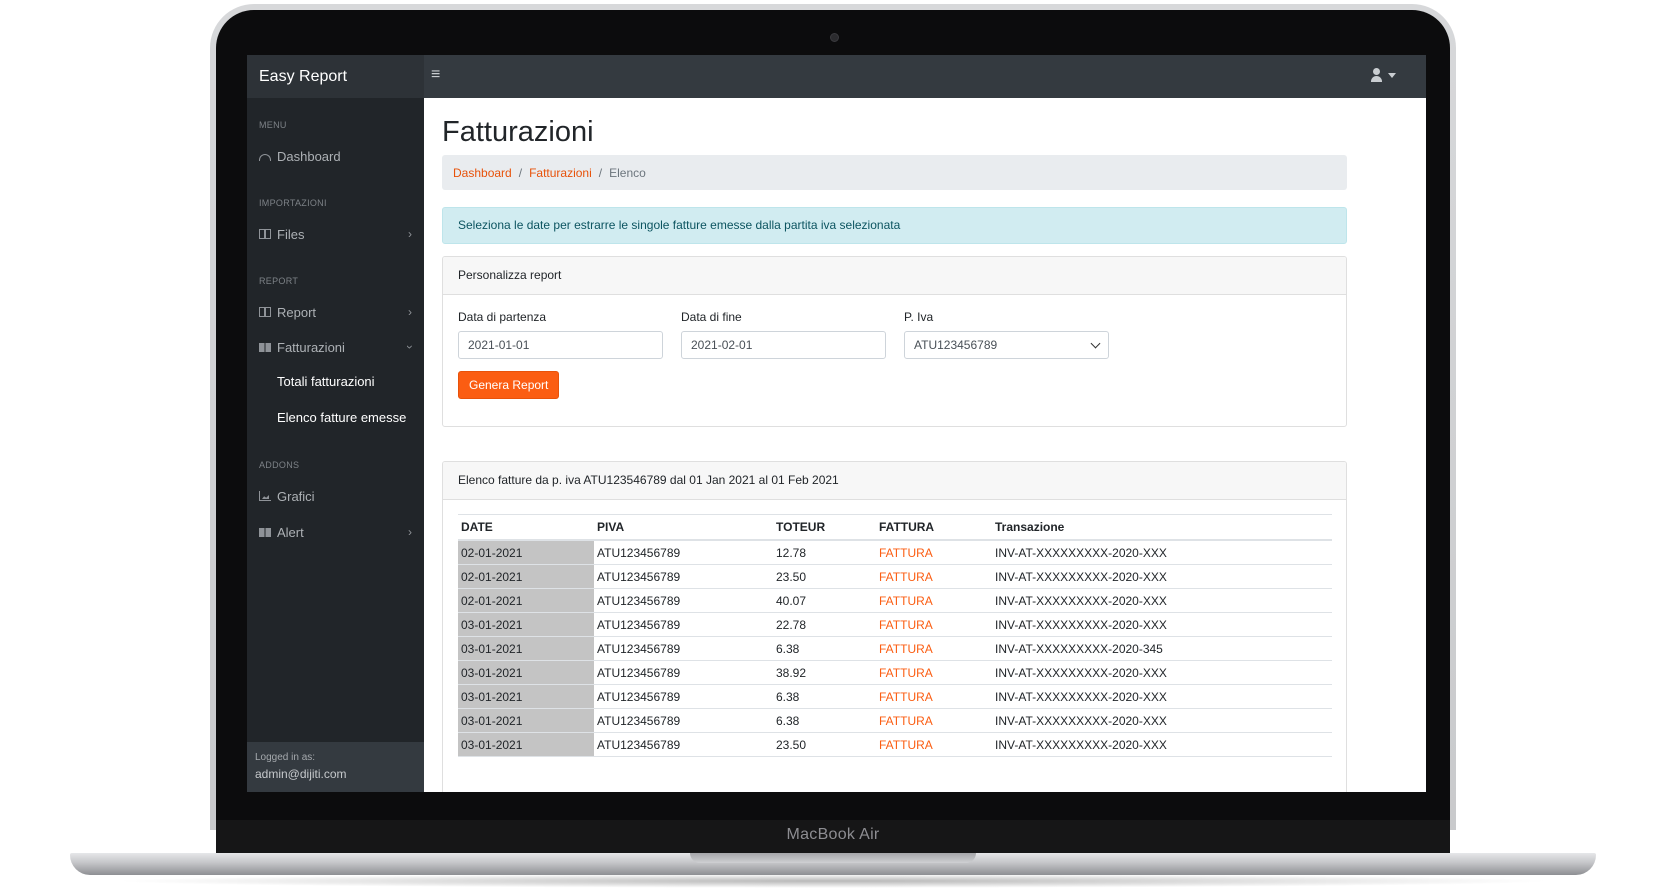 Image resolution: width=1666 pixels, height=895 pixels. What do you see at coordinates (627, 172) in the screenshot?
I see `breadcrumb-current: Elenco` at bounding box center [627, 172].